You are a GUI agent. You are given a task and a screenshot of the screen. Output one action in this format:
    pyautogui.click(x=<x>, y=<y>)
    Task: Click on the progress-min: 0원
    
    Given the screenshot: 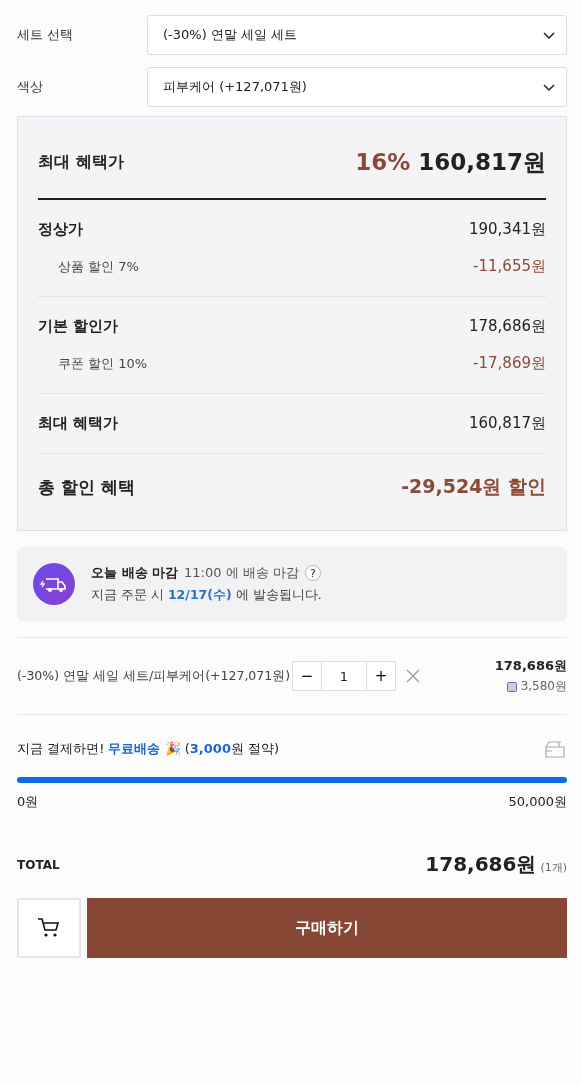 What is the action you would take?
    pyautogui.click(x=28, y=802)
    